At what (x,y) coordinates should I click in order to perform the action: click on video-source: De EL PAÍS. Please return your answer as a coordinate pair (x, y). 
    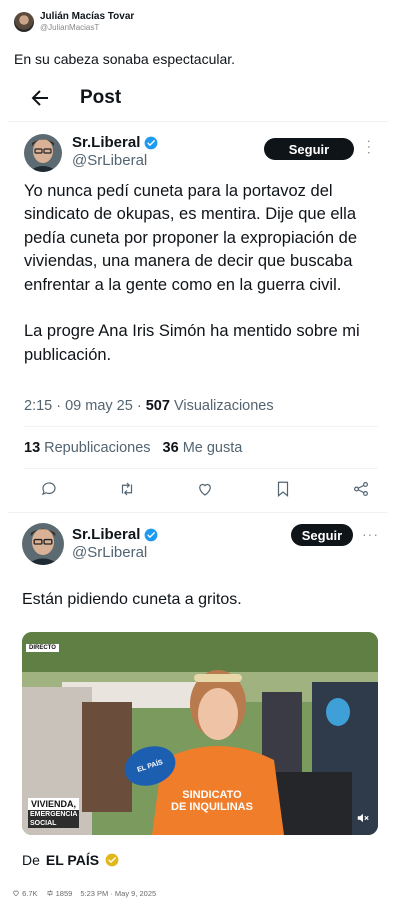
    Looking at the image, I should click on (70, 860).